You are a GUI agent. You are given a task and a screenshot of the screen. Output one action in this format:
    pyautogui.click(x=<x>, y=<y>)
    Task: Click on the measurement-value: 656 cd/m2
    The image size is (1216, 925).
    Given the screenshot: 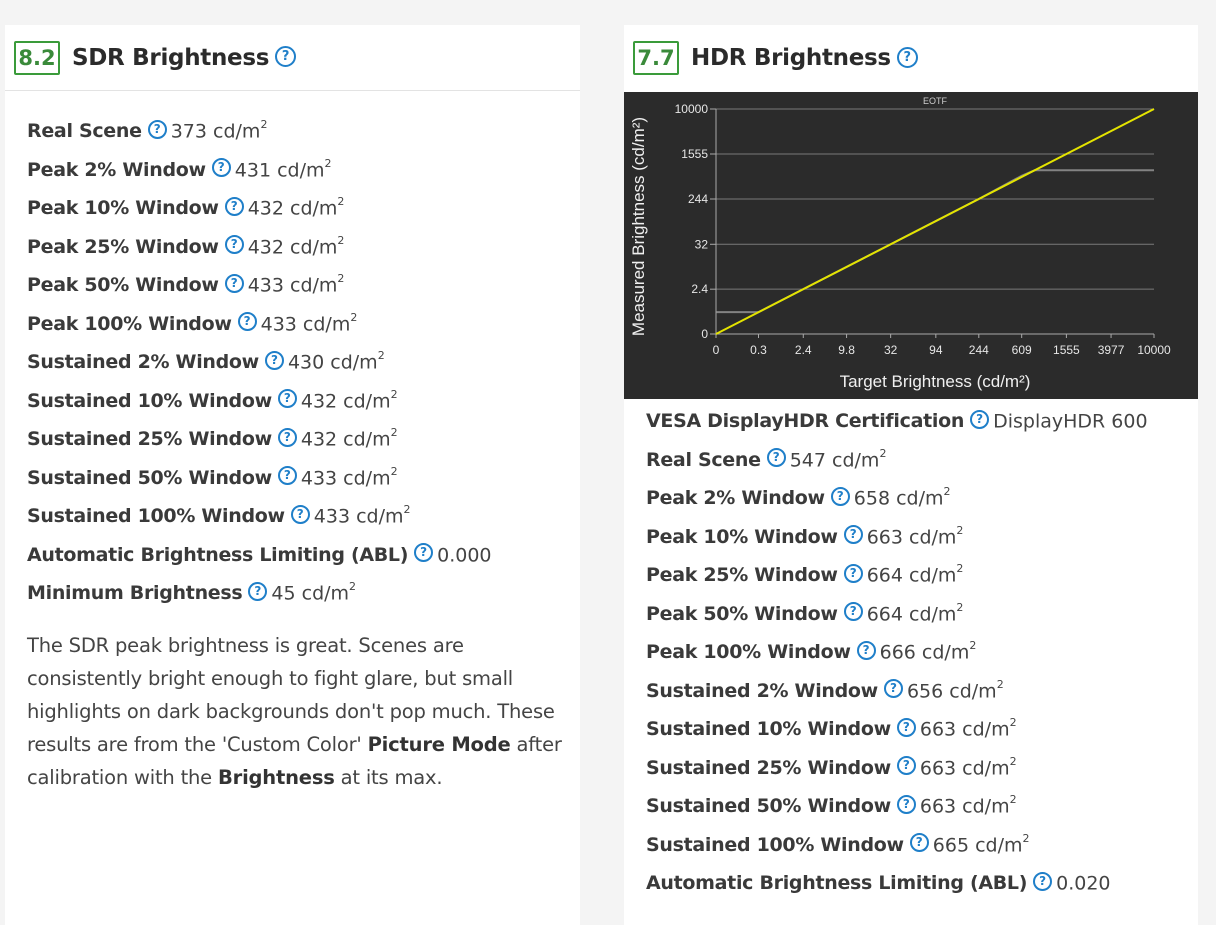 What is the action you would take?
    pyautogui.click(x=955, y=689)
    